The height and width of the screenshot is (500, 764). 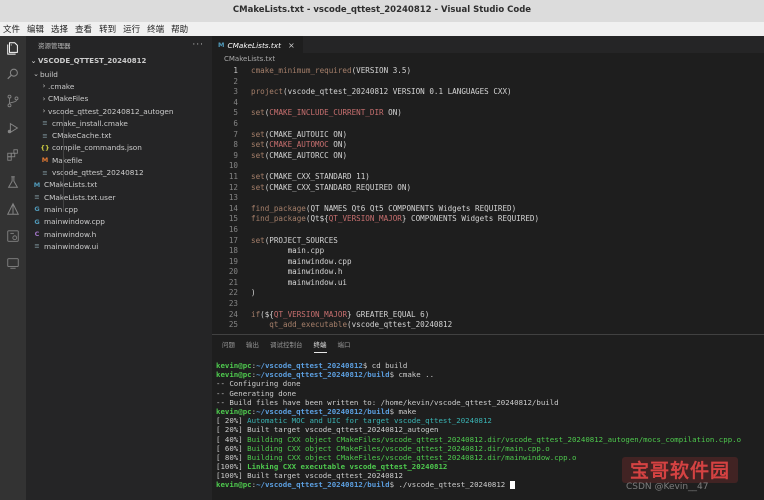 What do you see at coordinates (83, 29) in the screenshot?
I see `menu-item-3: 查看` at bounding box center [83, 29].